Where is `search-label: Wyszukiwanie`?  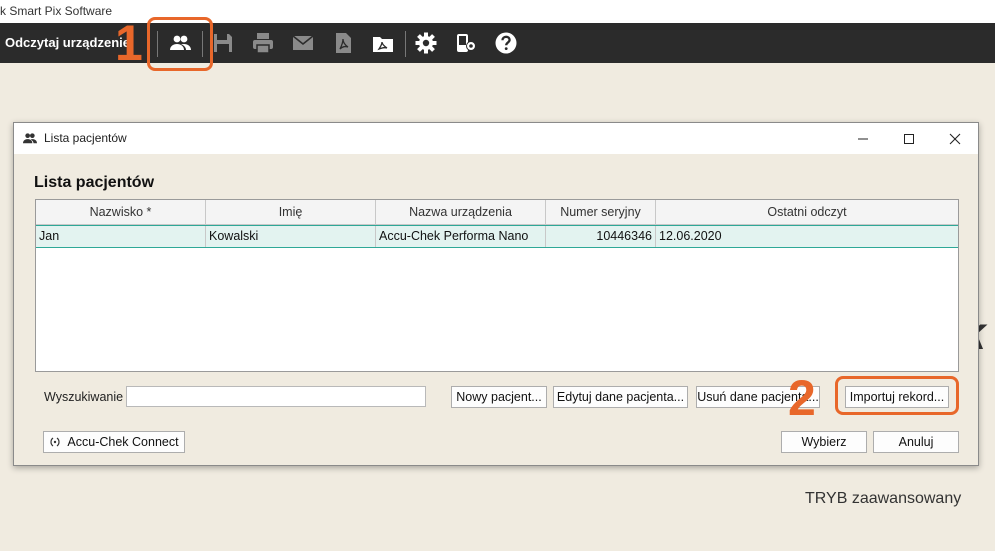
search-label: Wyszukiwanie is located at coordinates (84, 397).